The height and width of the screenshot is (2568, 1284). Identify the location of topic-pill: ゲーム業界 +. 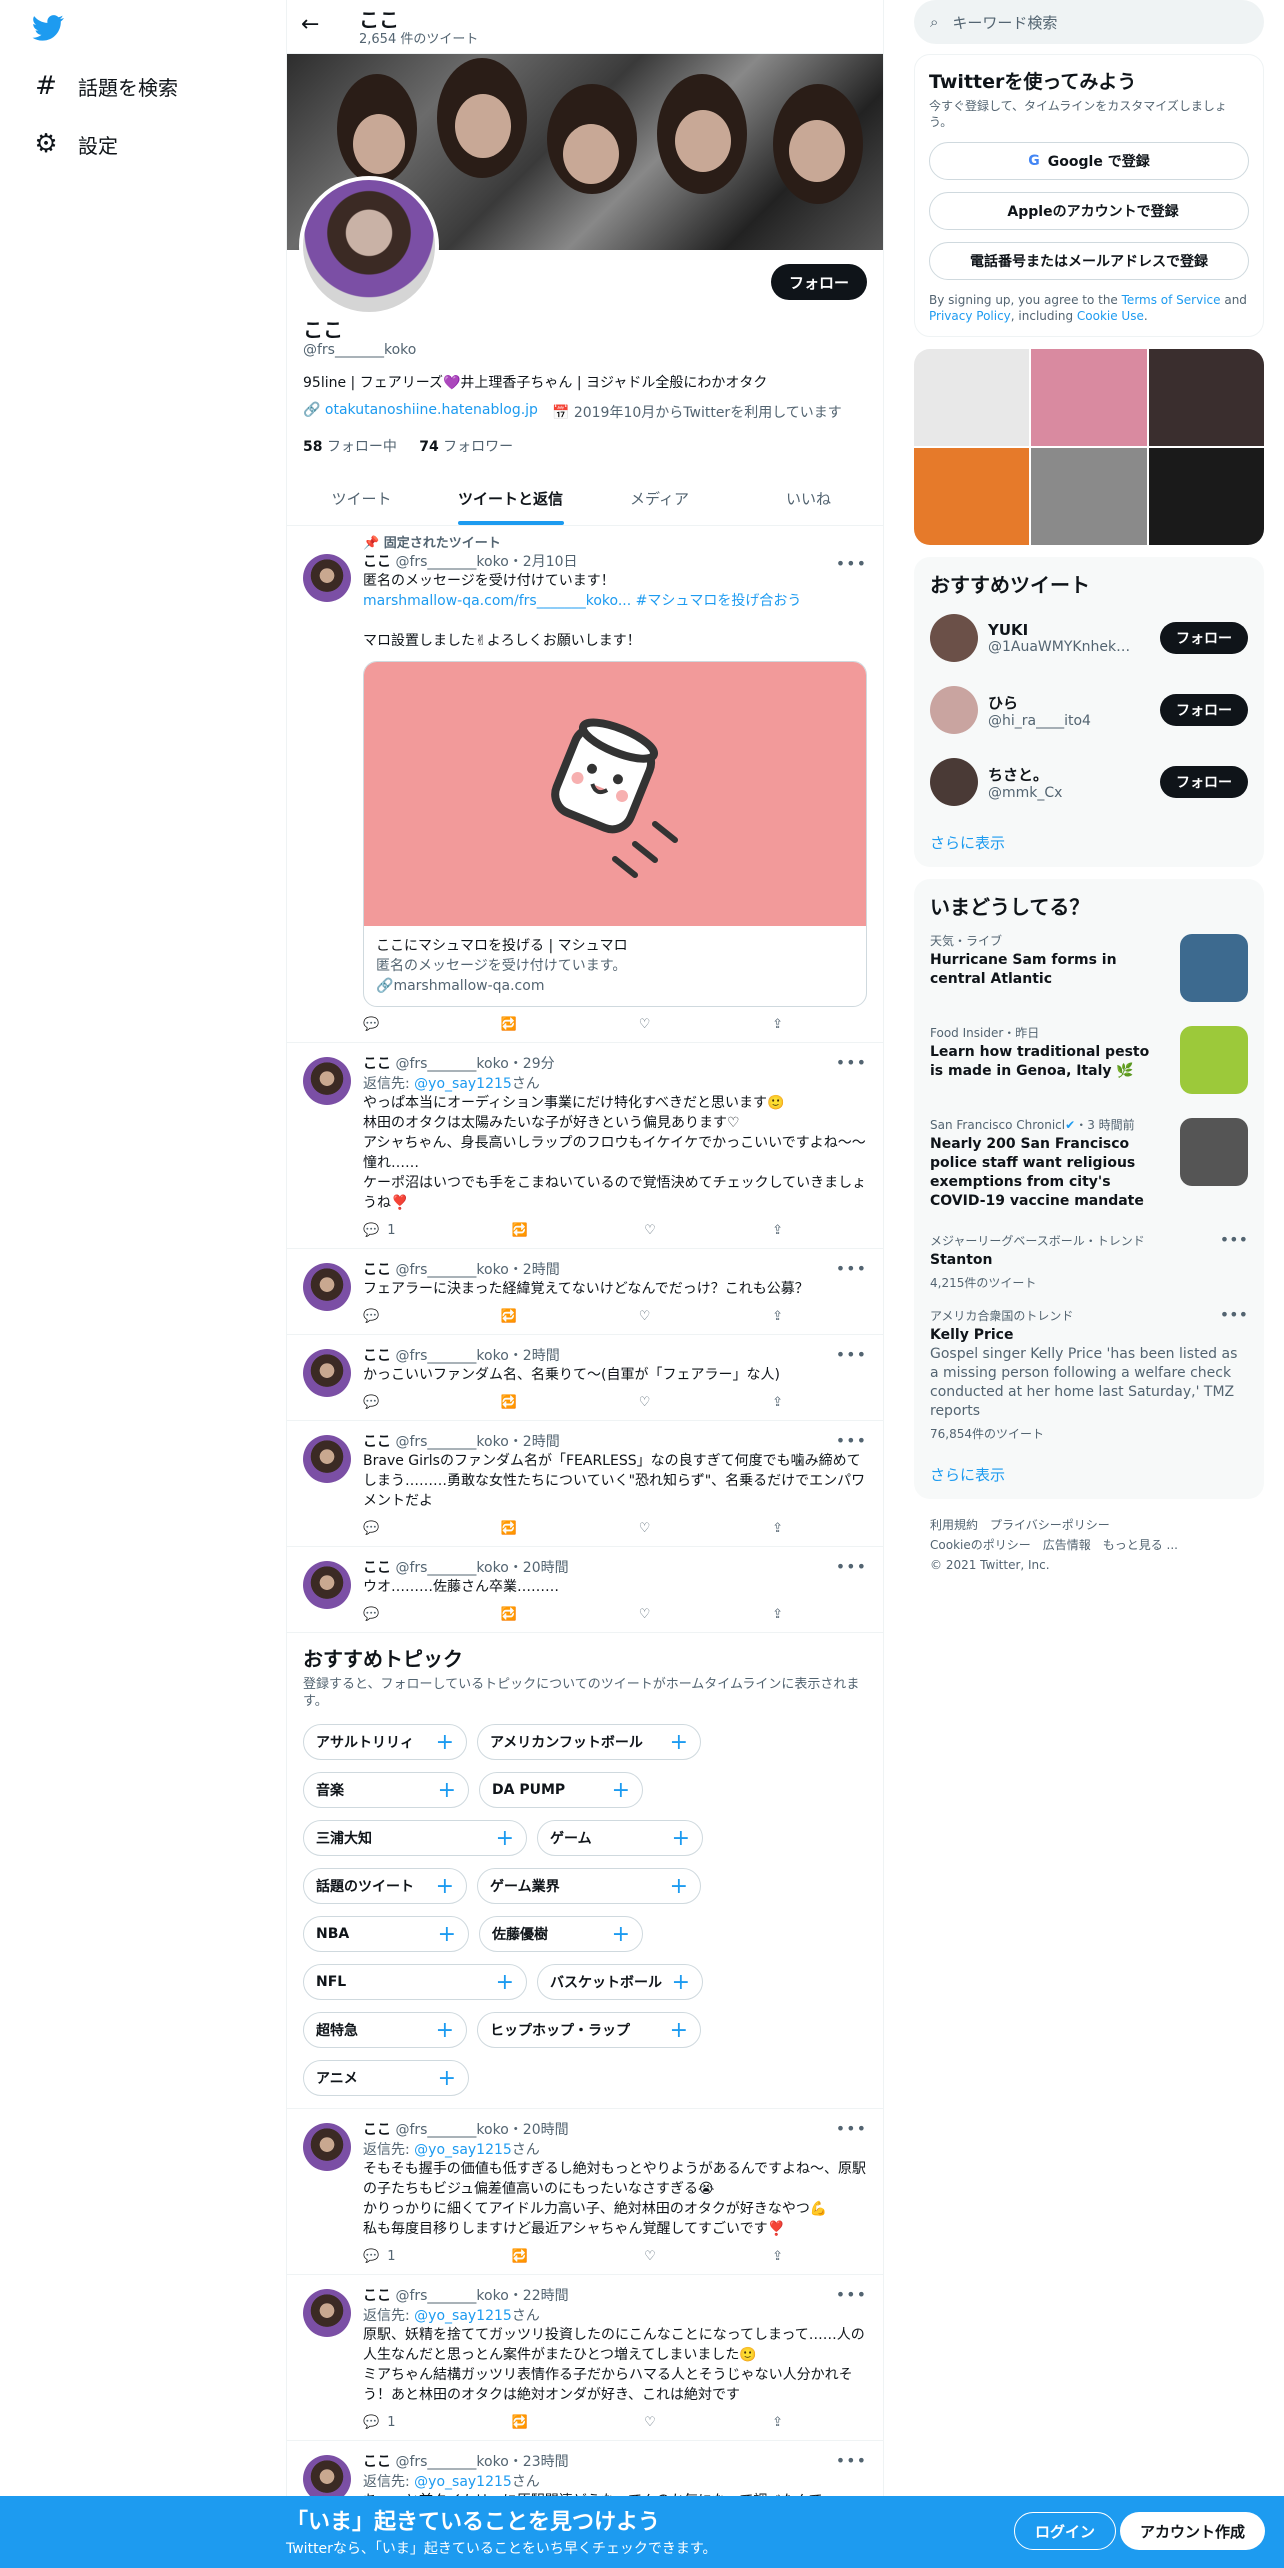
(589, 1886).